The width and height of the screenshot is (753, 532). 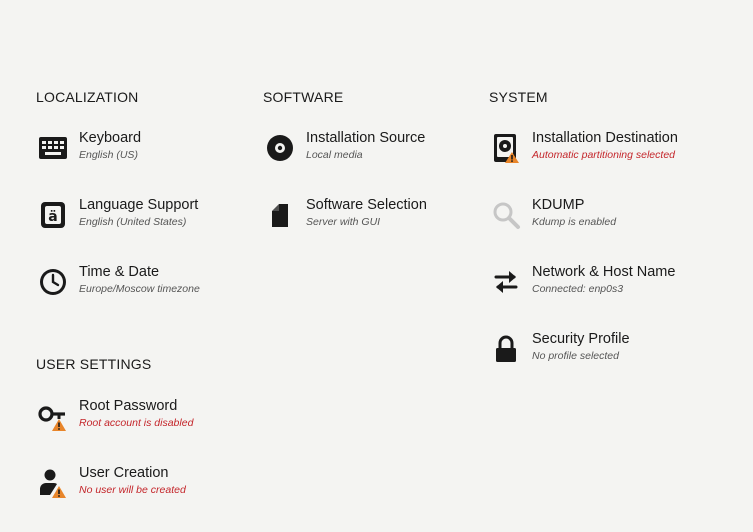 What do you see at coordinates (128, 406) in the screenshot?
I see `root-password-label: Root Password` at bounding box center [128, 406].